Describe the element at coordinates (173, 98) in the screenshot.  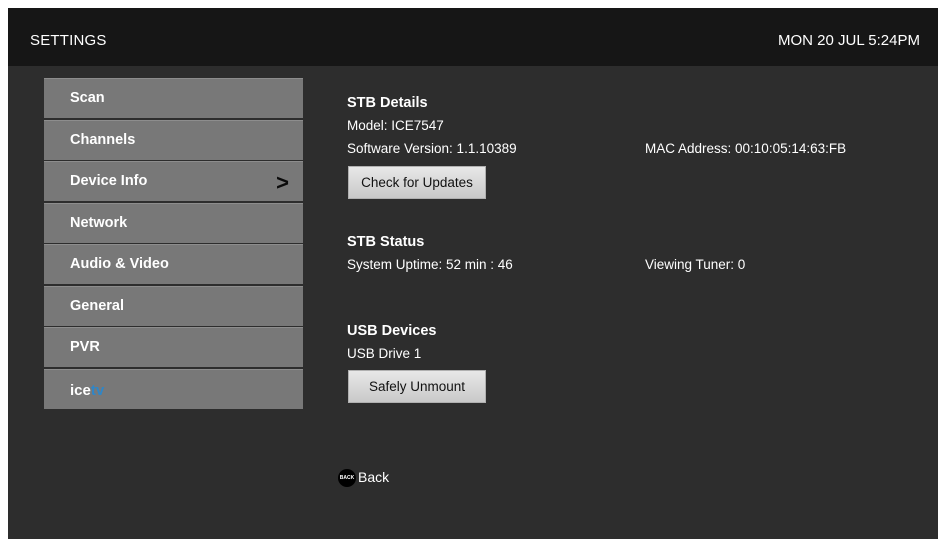
I see `menu-item-scan: Scan` at that location.